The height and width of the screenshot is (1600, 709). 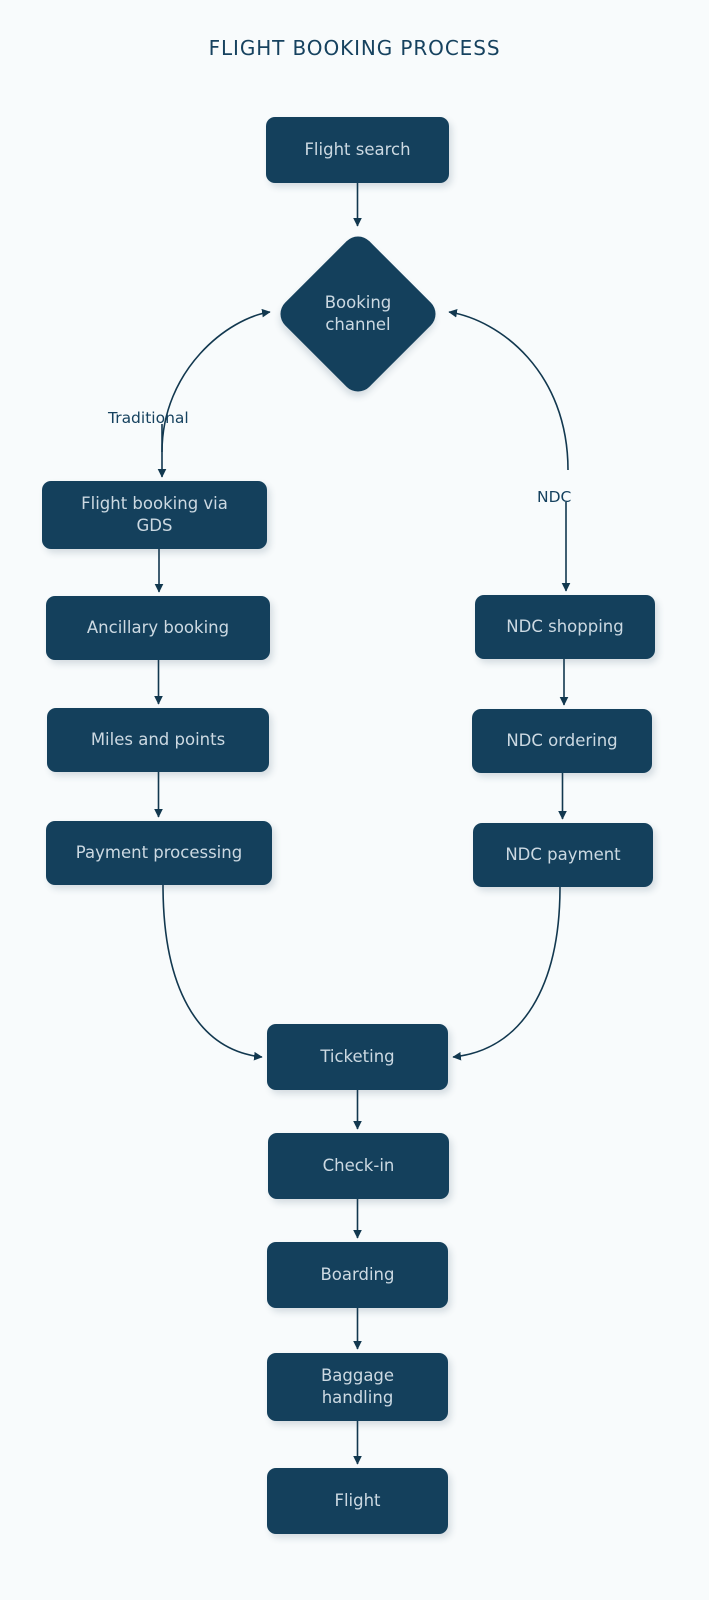 I want to click on node-ancillary-booking-label: Ancillary booking, so click(x=158, y=628).